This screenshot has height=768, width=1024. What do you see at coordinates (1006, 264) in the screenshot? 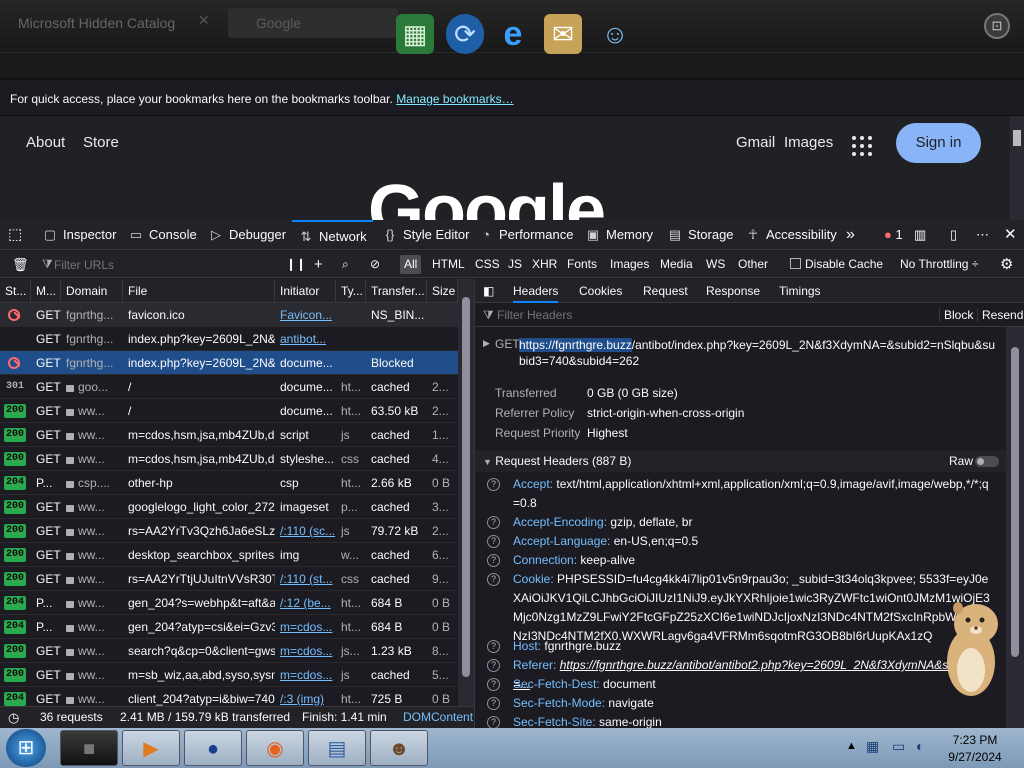
I see `network-settings-icon: ⚙` at bounding box center [1006, 264].